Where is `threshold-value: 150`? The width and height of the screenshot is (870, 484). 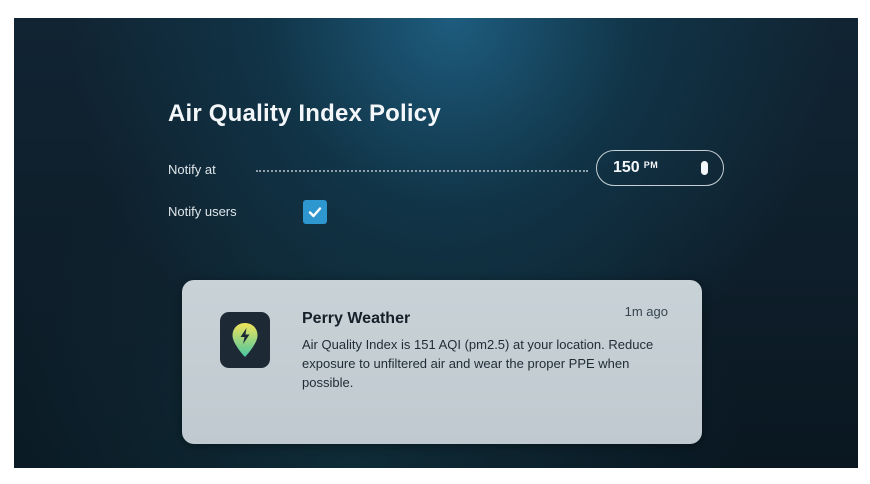 threshold-value: 150 is located at coordinates (626, 167).